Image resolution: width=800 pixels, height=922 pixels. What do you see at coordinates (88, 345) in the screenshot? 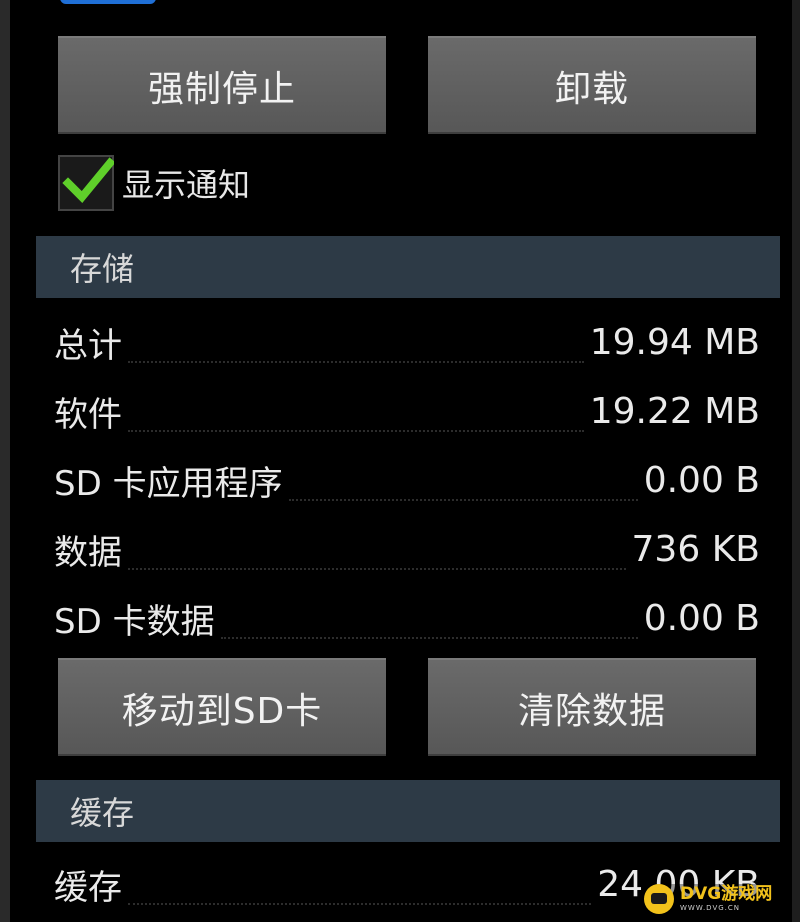
I see `storage-row-label: 总计` at bounding box center [88, 345].